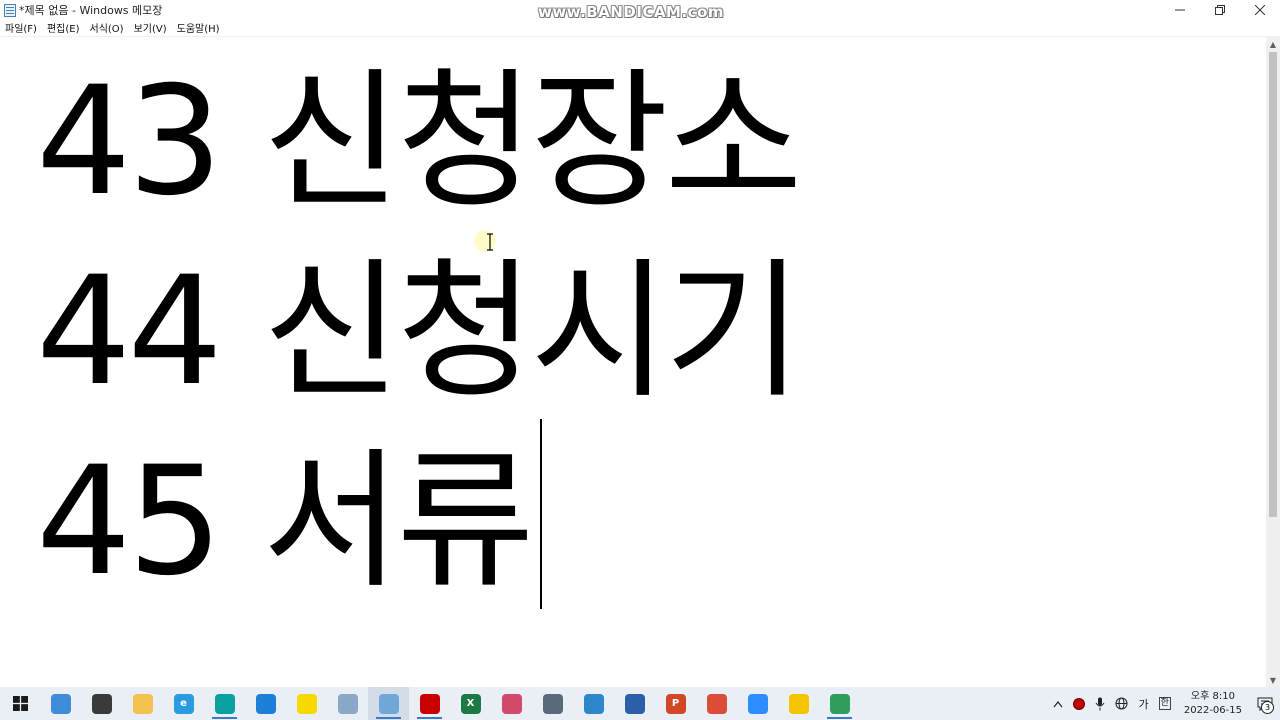  I want to click on taskbar-app-file-explorer, so click(60, 703).